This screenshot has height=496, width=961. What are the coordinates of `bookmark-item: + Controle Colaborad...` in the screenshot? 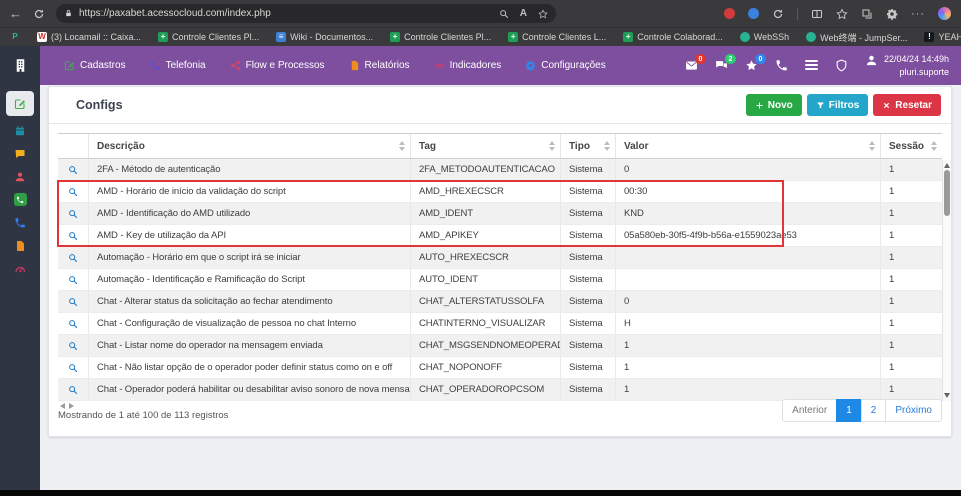 It's located at (673, 37).